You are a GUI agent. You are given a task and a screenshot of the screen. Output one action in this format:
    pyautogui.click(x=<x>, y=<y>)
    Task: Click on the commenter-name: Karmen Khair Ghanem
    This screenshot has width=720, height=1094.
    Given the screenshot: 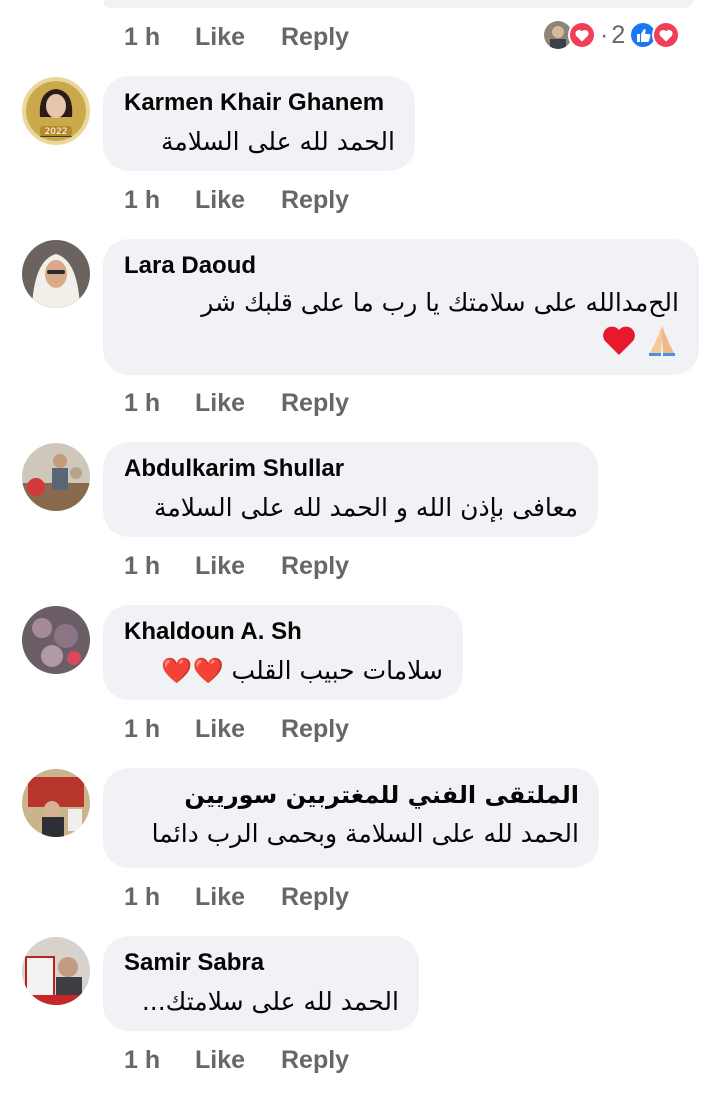 What is the action you would take?
    pyautogui.click(x=259, y=103)
    